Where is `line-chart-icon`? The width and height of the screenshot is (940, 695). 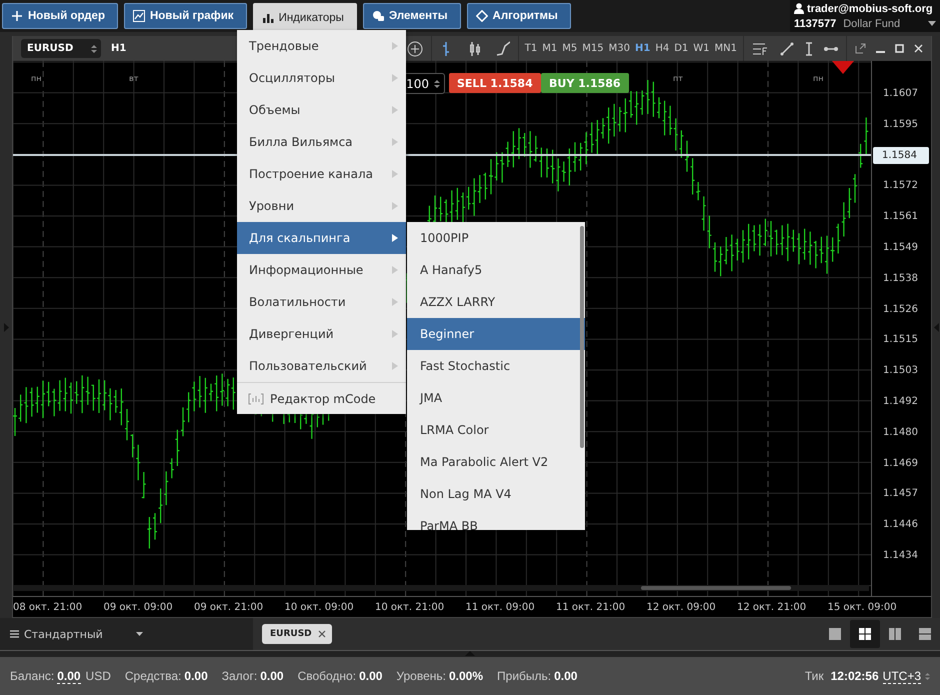
line-chart-icon is located at coordinates (503, 48).